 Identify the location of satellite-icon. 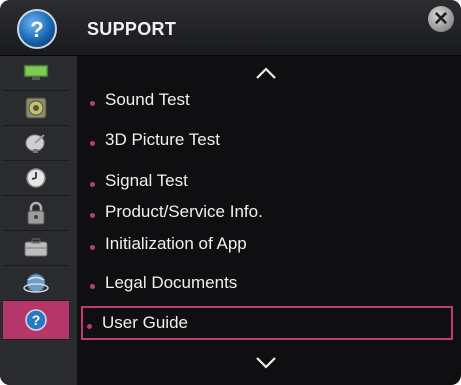
(35, 143).